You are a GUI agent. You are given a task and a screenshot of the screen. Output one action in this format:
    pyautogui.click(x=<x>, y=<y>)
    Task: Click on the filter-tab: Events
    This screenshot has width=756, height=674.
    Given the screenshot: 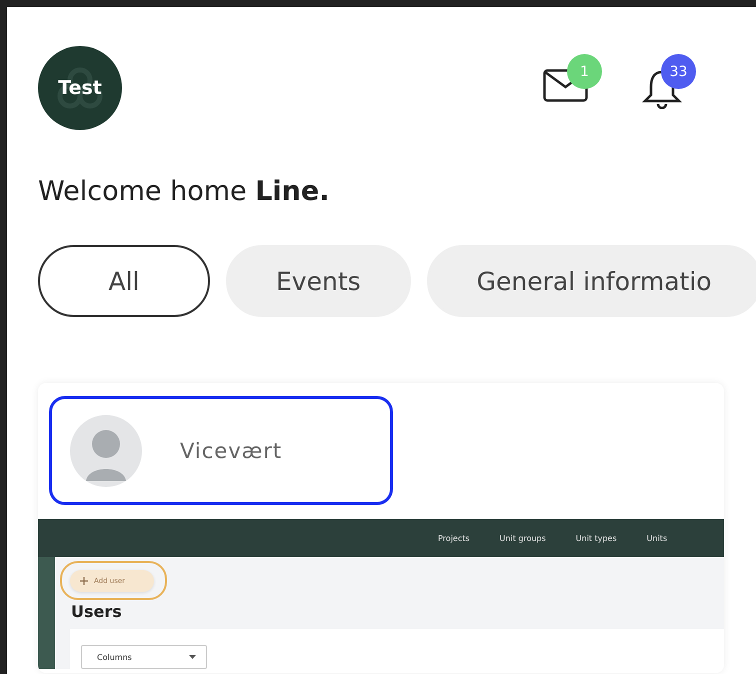 What is the action you would take?
    pyautogui.click(x=318, y=281)
    